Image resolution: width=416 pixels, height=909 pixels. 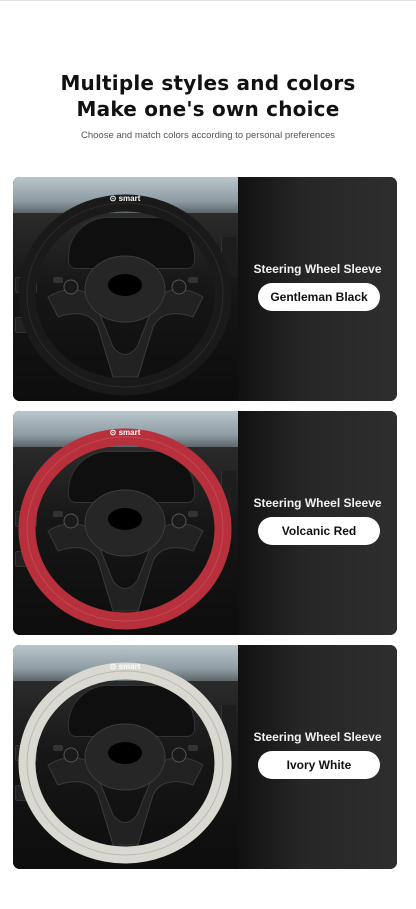 I want to click on card-info-panel: Steering Wheel Sleeve Ivory White, so click(x=317, y=757).